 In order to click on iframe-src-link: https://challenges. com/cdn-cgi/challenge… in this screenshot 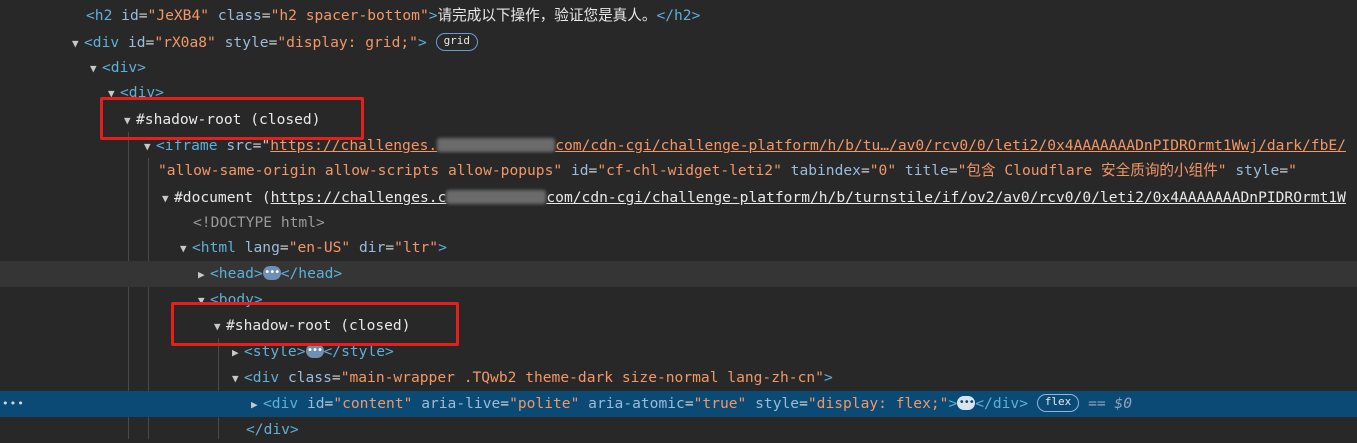, I will do `click(808, 145)`.